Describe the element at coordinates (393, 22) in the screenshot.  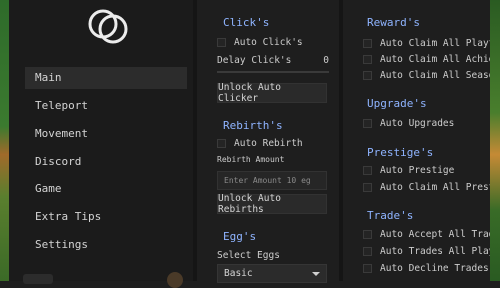
I see `section-title-rewards: Reward's` at that location.